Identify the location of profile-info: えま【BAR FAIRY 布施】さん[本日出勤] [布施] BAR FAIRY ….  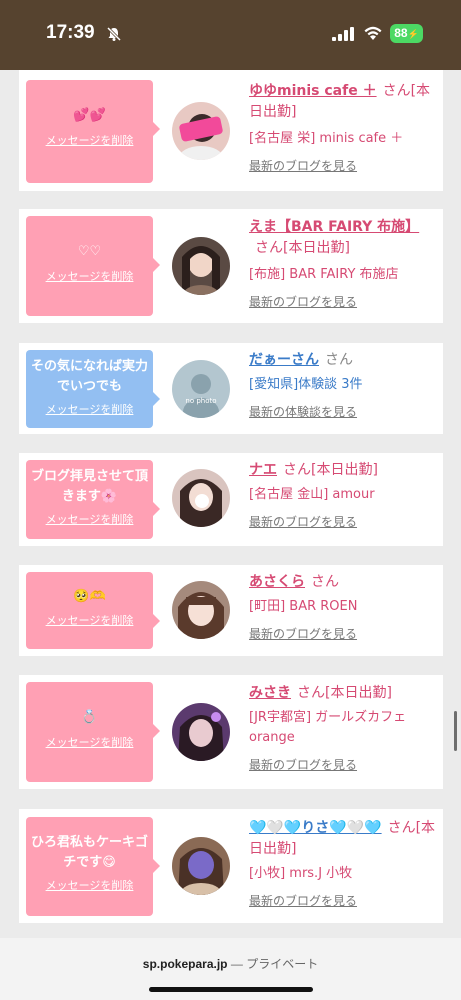
(344, 263).